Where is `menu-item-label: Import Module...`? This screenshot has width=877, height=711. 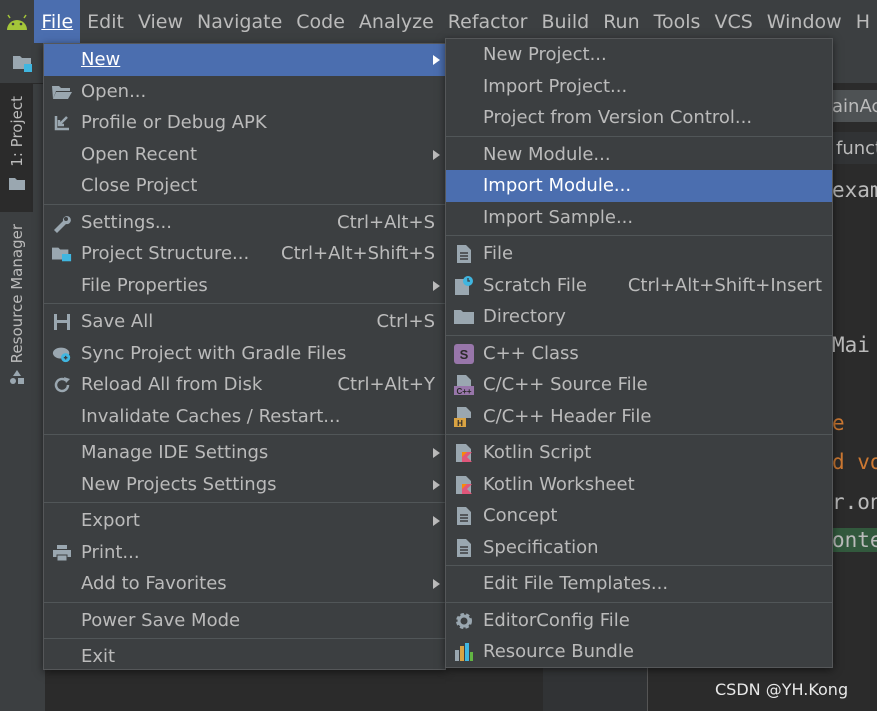
menu-item-label: Import Module... is located at coordinates (557, 186).